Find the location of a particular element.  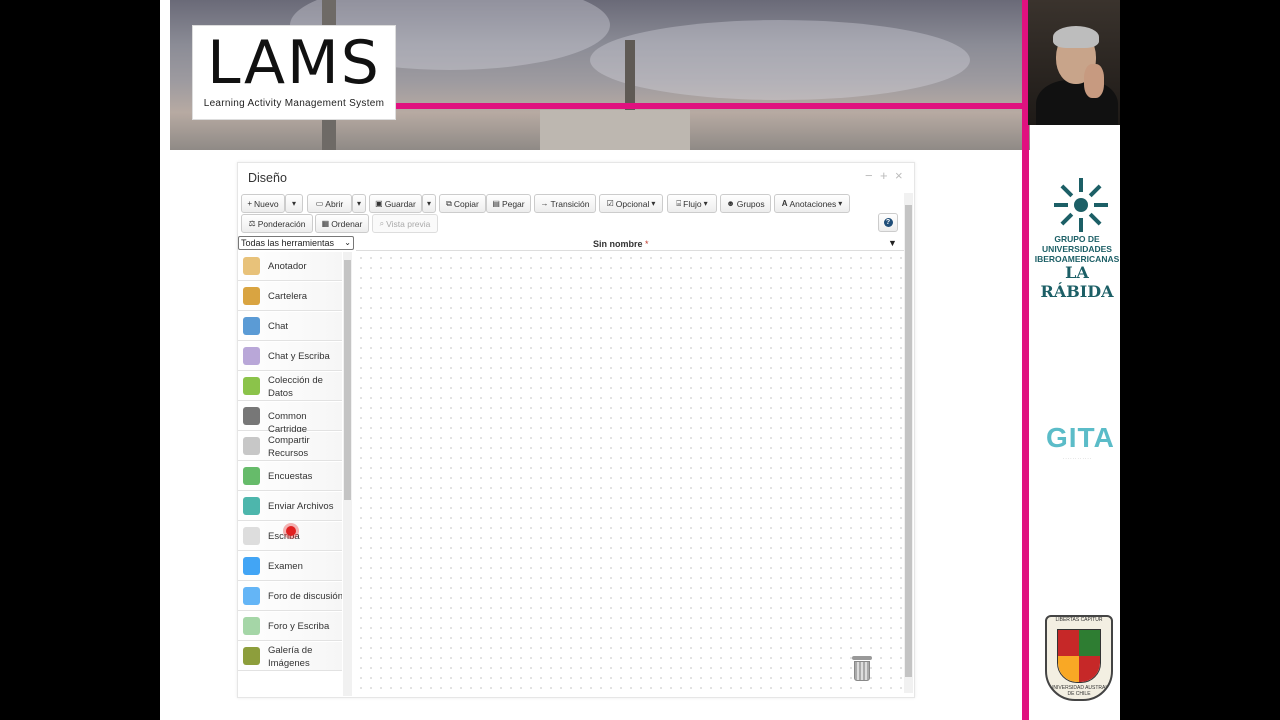

weighting-button: ⚖ Ponderación is located at coordinates (277, 223).